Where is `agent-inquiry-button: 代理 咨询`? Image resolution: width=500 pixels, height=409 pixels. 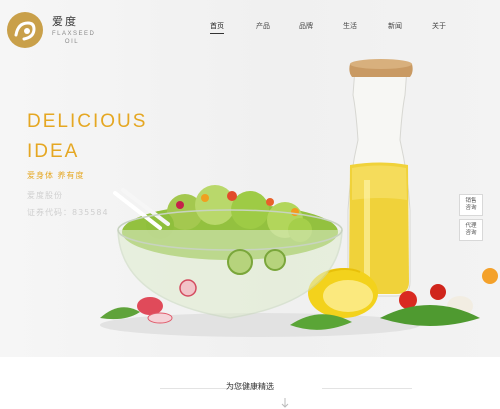
agent-inquiry-button: 代理 咨询 is located at coordinates (471, 230).